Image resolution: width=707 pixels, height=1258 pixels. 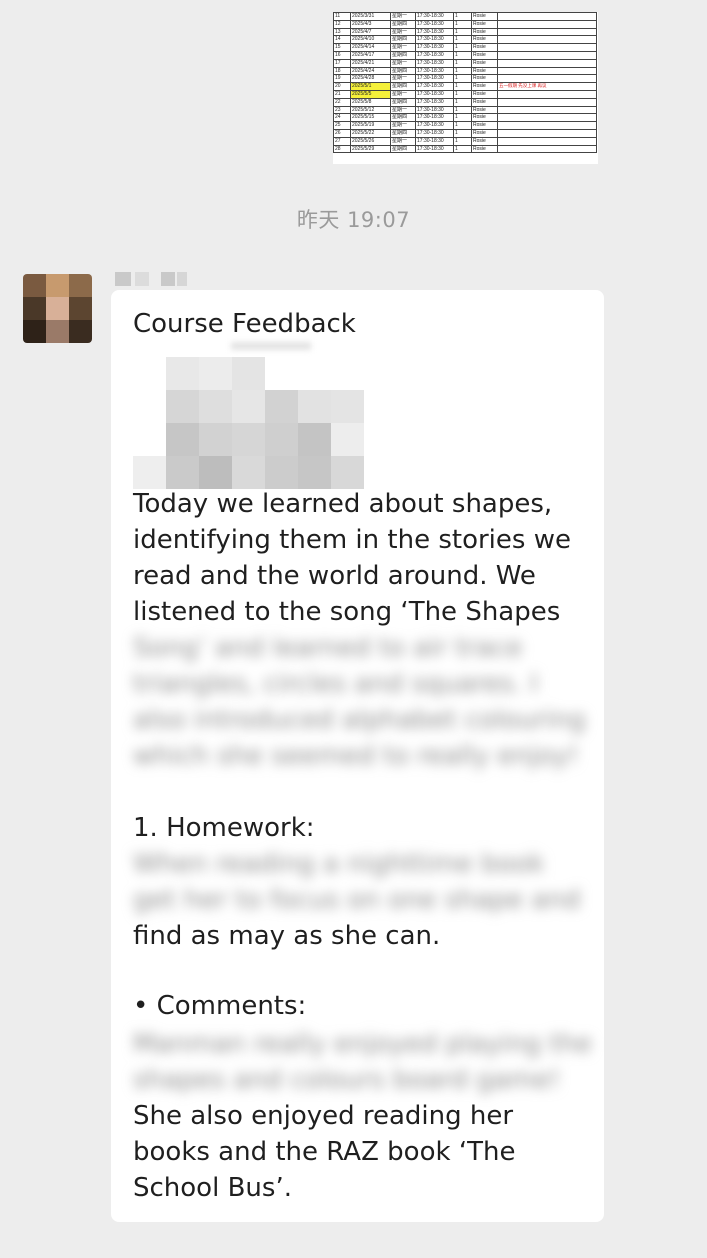 I want to click on schedule-cell: 13, so click(x=342, y=32).